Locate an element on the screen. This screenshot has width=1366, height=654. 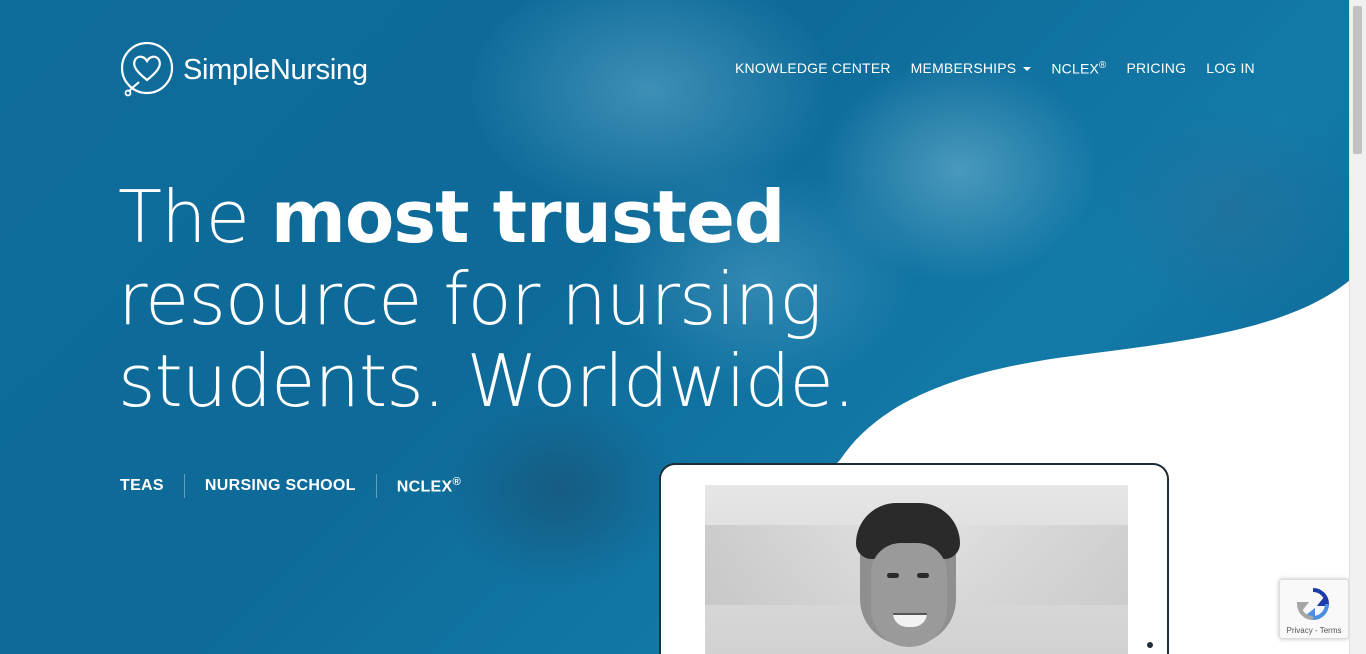
scrollbar-thumb is located at coordinates (1357, 80).